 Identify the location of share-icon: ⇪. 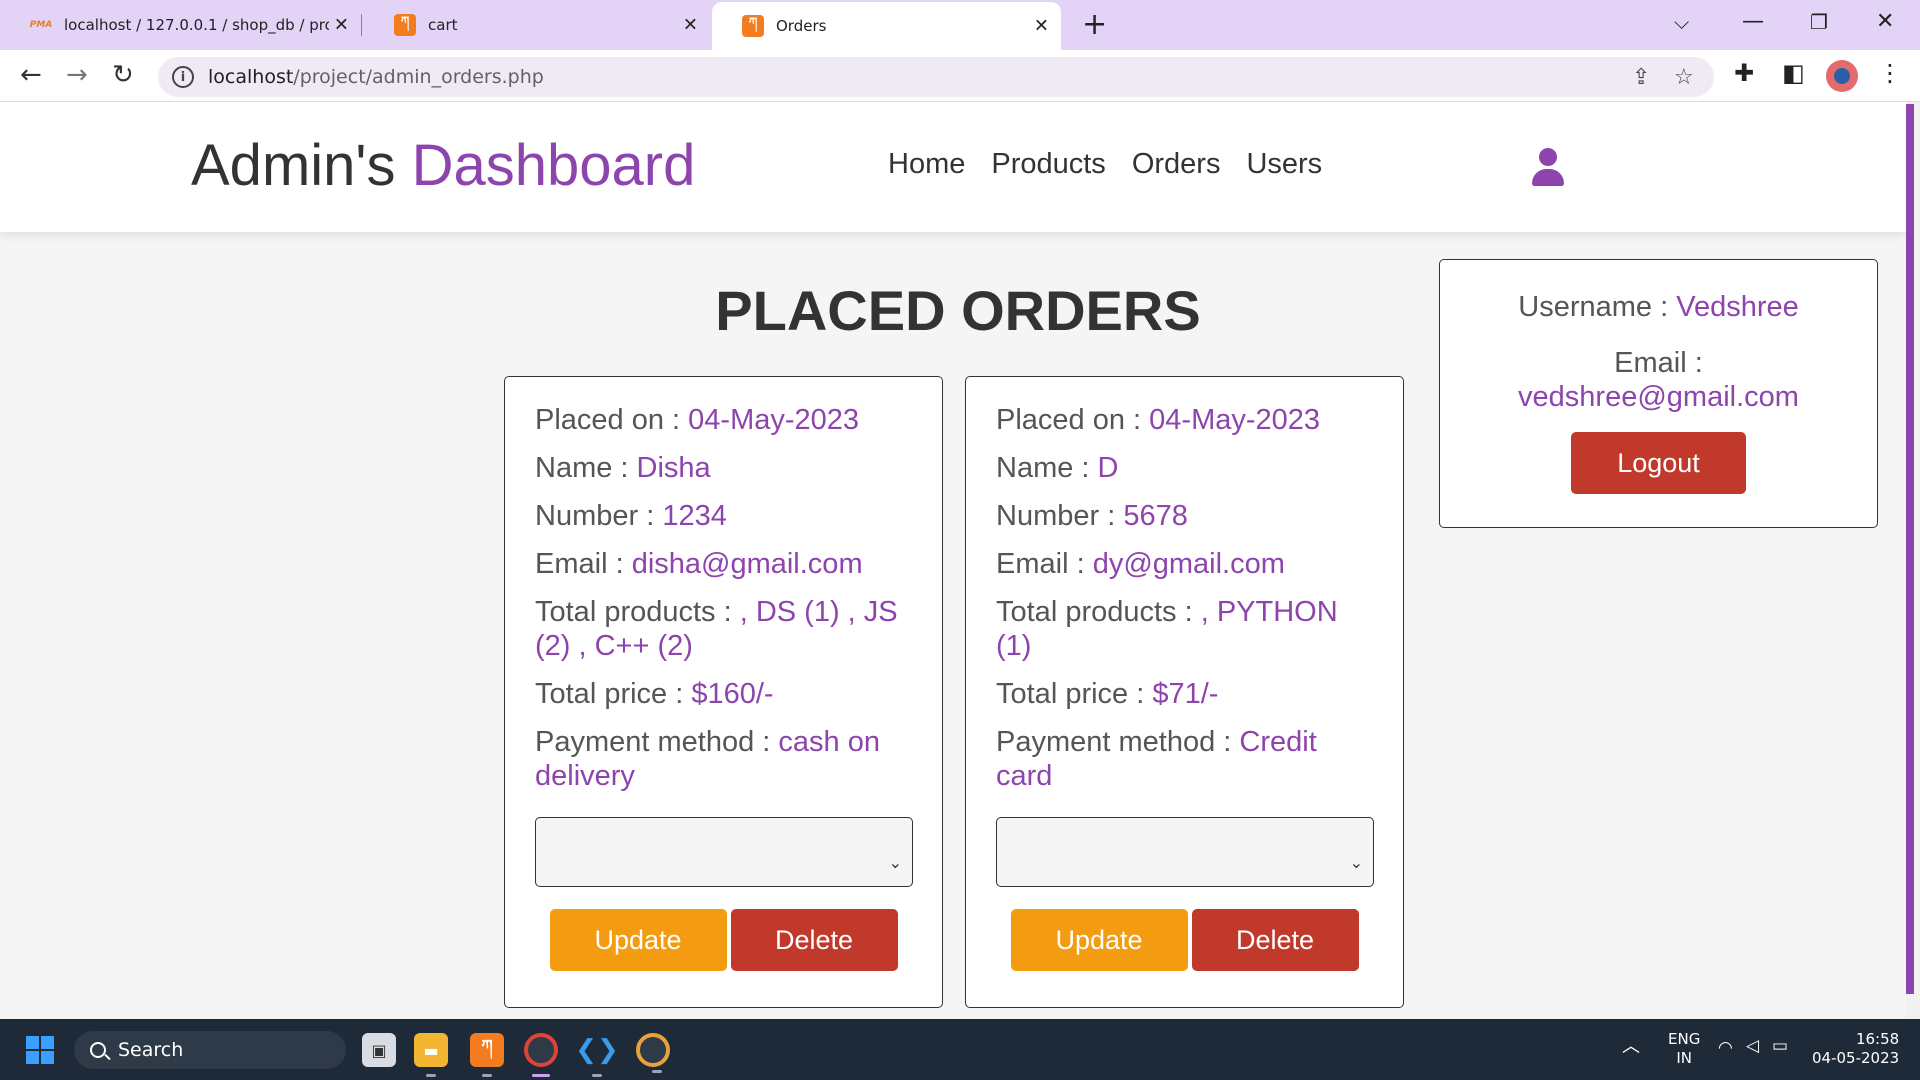
(1641, 77).